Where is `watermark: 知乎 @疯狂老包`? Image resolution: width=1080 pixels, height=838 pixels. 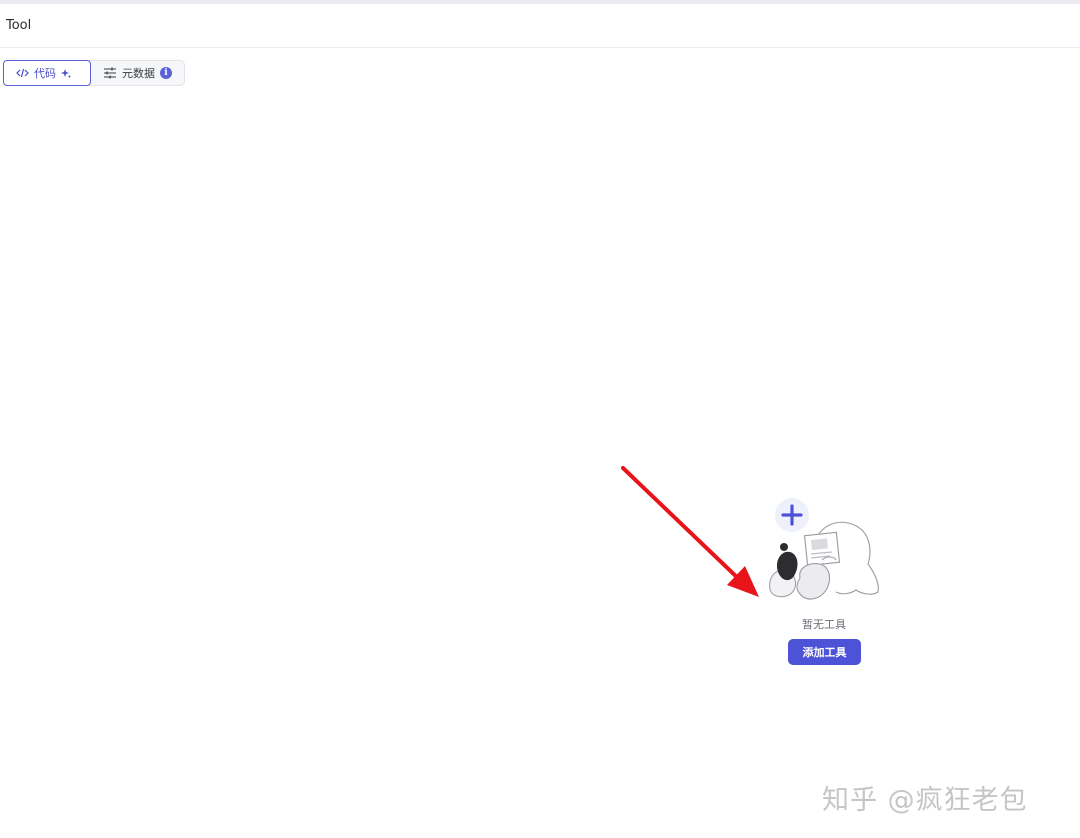 watermark: 知乎 @疯狂老包 is located at coordinates (925, 800).